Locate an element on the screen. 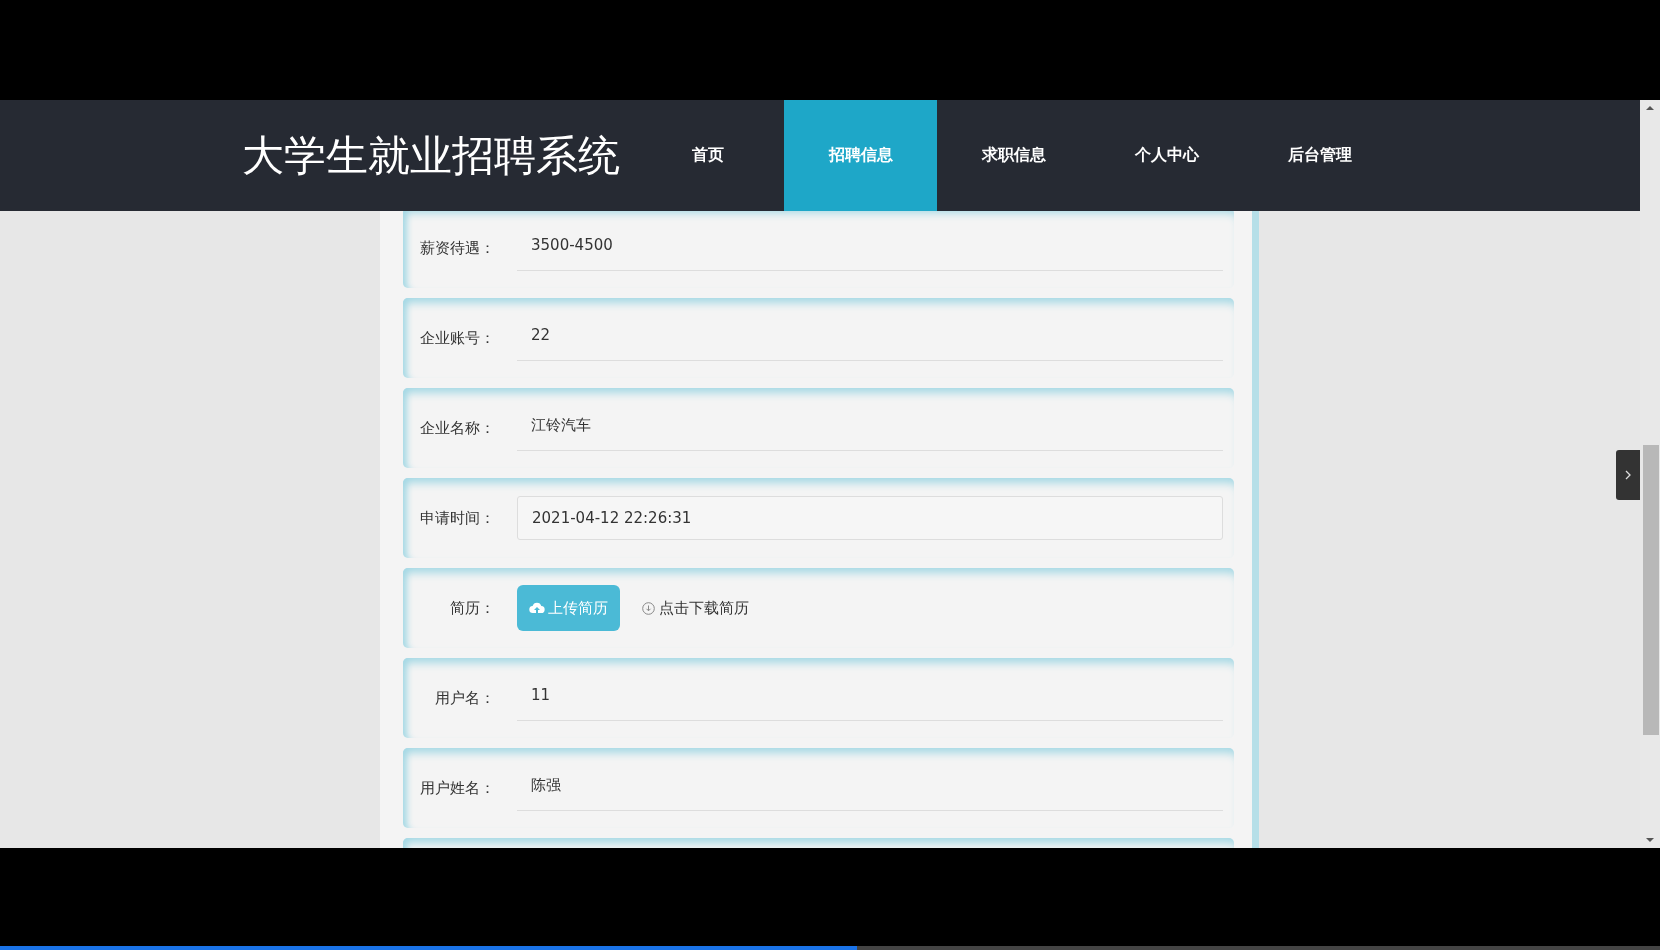 This screenshot has height=950, width=1660. input-field: 2021-04-12 22:26:31 is located at coordinates (870, 518).